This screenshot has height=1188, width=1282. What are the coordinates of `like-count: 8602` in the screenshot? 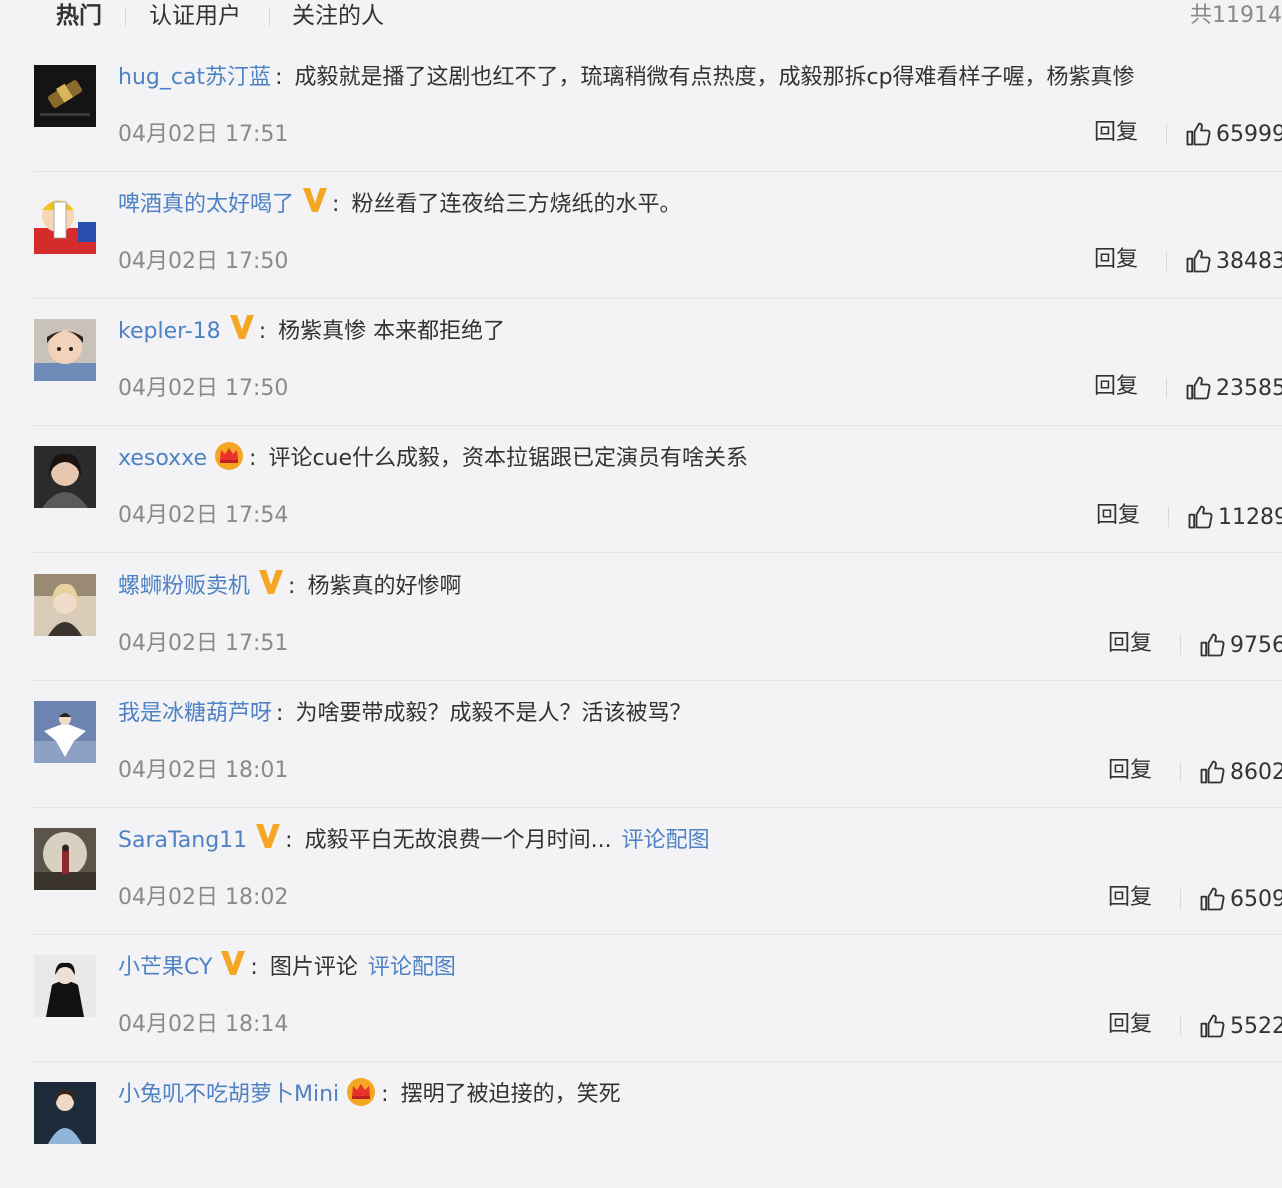 It's located at (1256, 772).